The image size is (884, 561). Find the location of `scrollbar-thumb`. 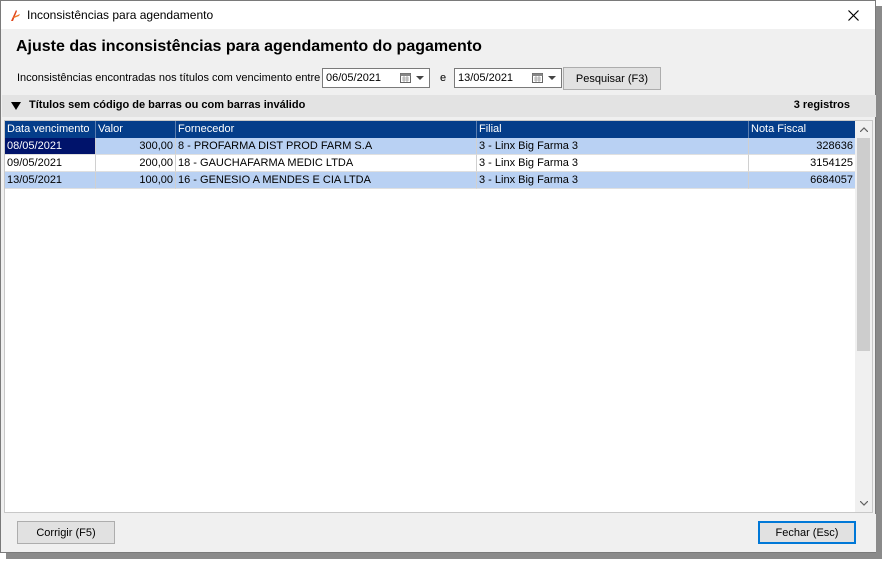

scrollbar-thumb is located at coordinates (863, 244).